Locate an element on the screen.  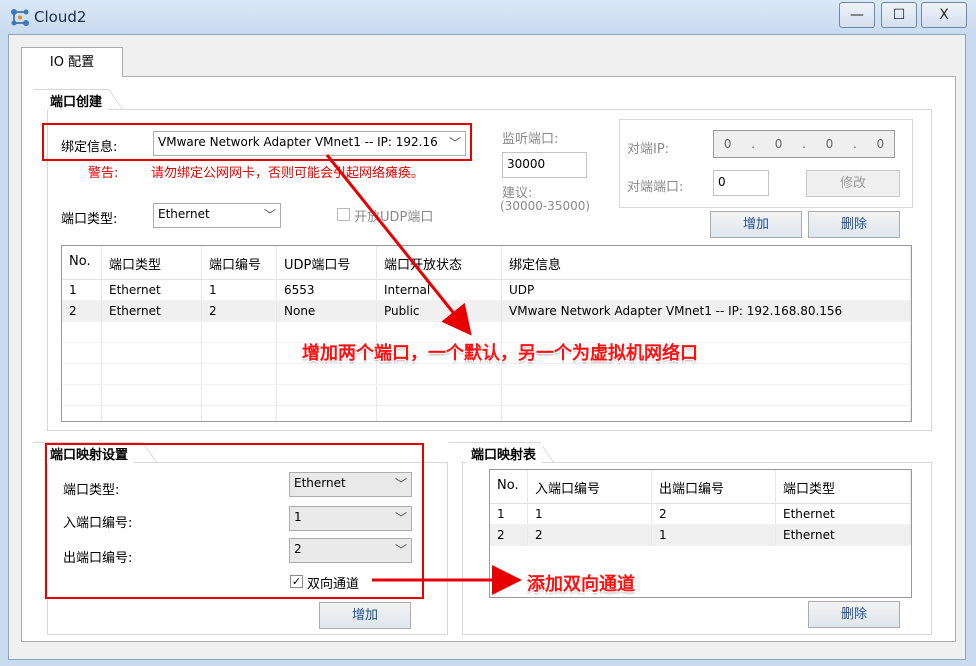
annotation-note-ports: 增加两个端口，一个默认，另一个为虚拟机网络口 is located at coordinates (500, 353).